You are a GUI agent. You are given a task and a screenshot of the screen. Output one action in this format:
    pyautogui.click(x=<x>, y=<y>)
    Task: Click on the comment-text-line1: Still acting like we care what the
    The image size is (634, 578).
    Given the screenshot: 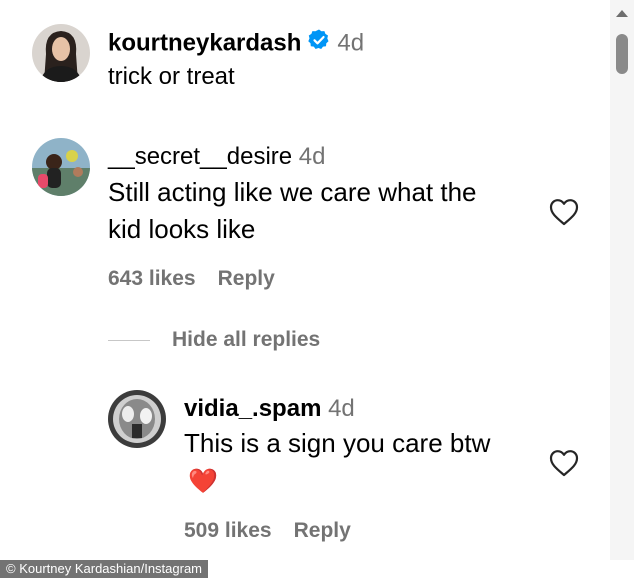 What is the action you would take?
    pyautogui.click(x=292, y=192)
    